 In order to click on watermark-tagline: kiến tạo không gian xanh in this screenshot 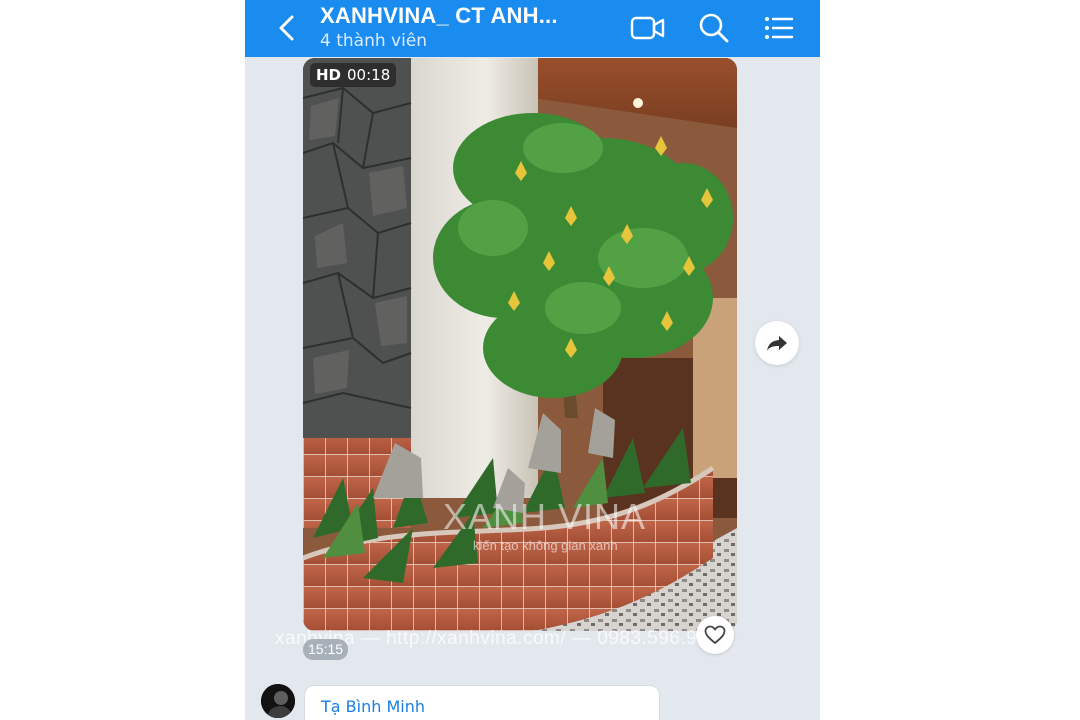, I will do `click(545, 545)`.